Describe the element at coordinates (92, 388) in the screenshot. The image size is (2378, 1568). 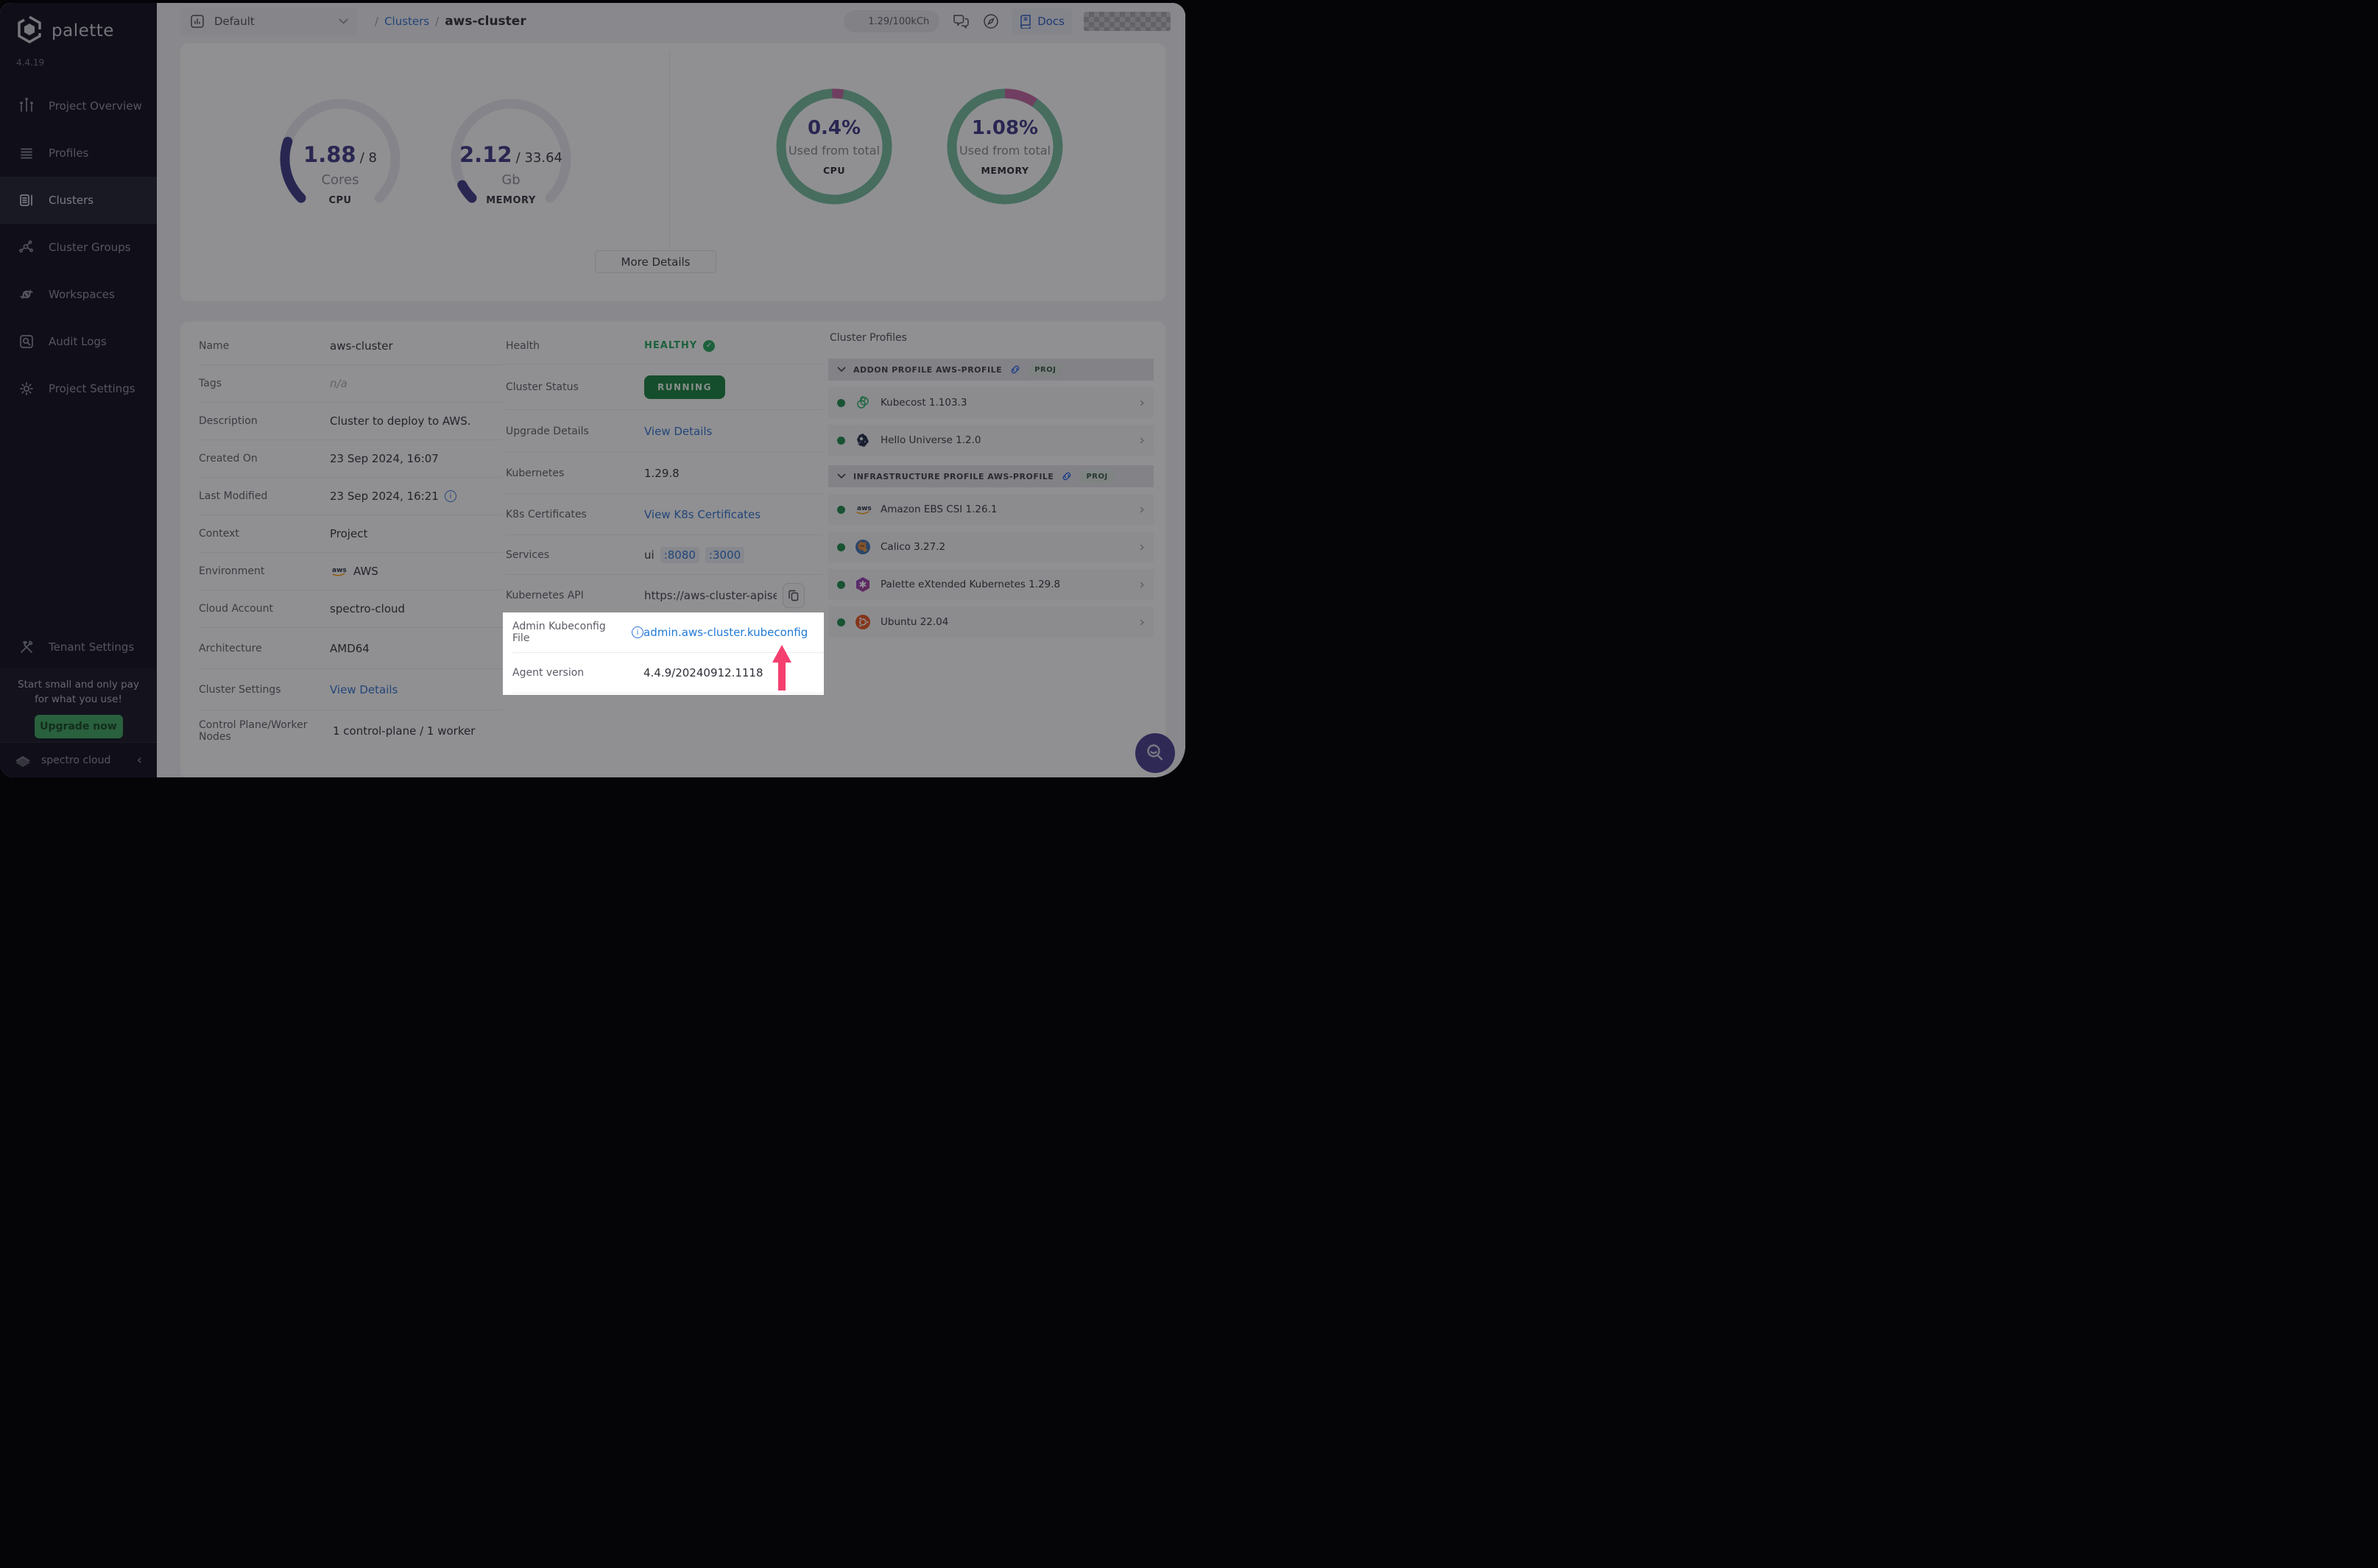
I see `sidebar-item-label: Project Settings` at that location.